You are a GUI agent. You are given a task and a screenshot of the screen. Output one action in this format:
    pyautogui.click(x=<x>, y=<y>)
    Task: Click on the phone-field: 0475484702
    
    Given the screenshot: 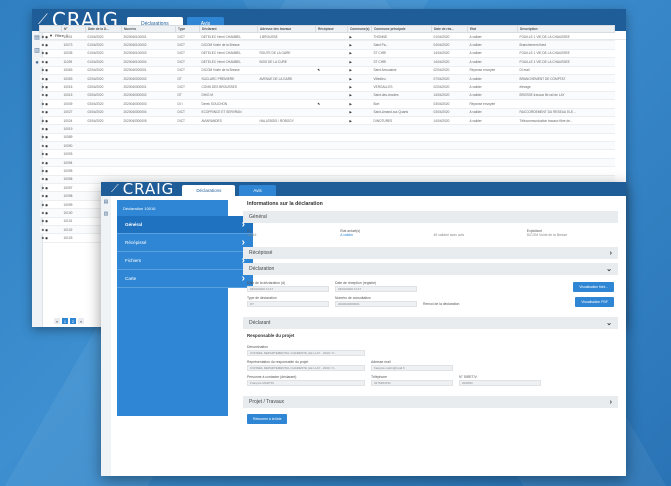 What is the action you would take?
    pyautogui.click(x=412, y=383)
    